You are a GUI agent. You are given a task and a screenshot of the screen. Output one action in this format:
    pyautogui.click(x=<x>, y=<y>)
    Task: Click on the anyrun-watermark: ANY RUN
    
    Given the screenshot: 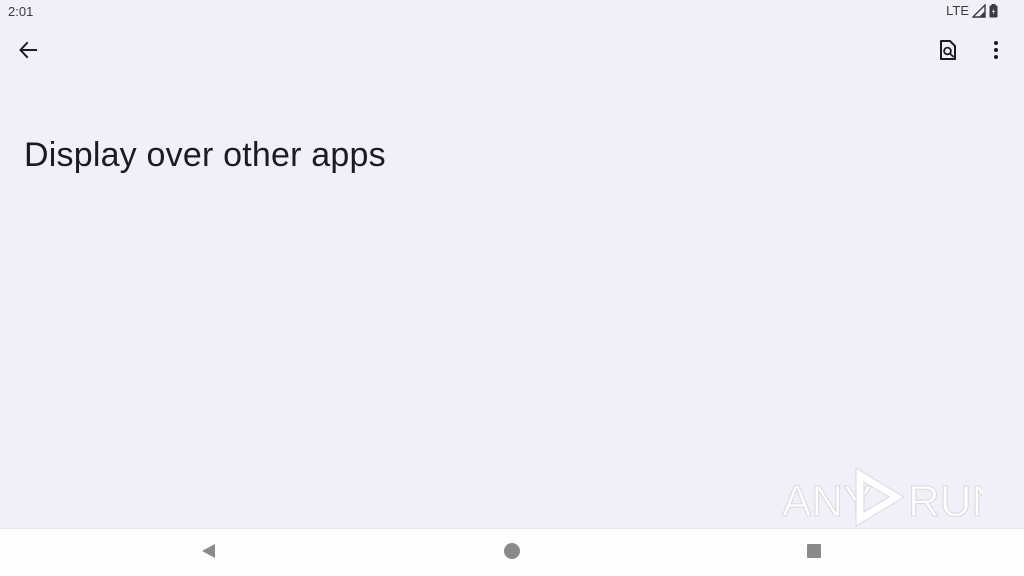 What is the action you would take?
    pyautogui.click(x=882, y=497)
    